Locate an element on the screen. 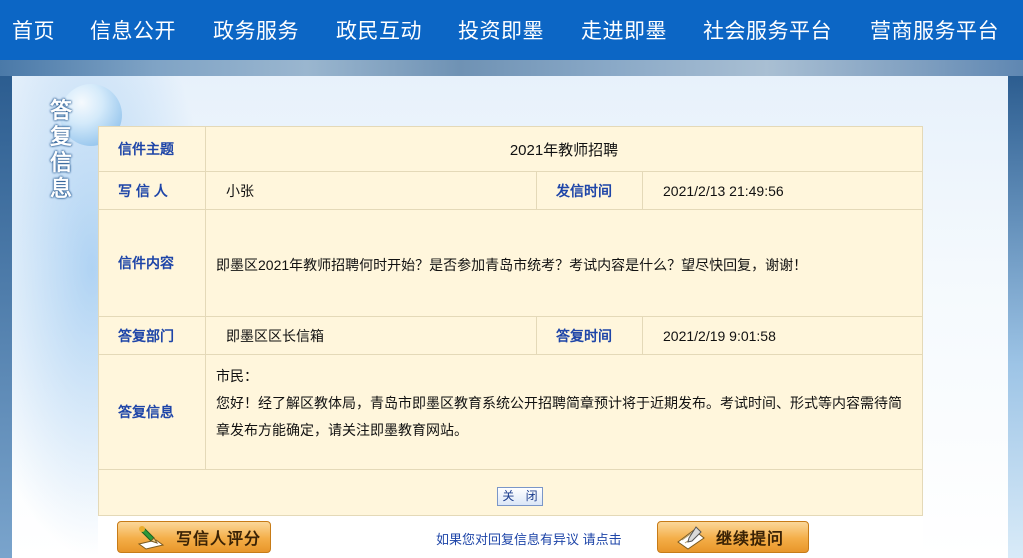 This screenshot has width=1023, height=558. nav-item-home: 首页 is located at coordinates (33, 30).